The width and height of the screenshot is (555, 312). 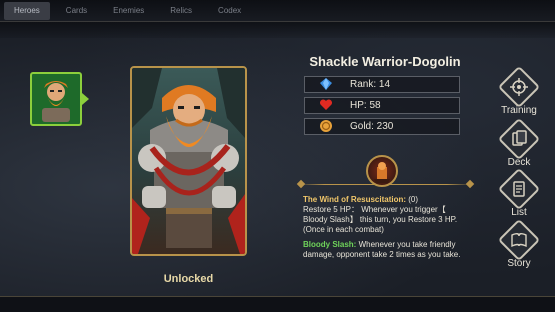 I want to click on hero-card-art, so click(x=188, y=161).